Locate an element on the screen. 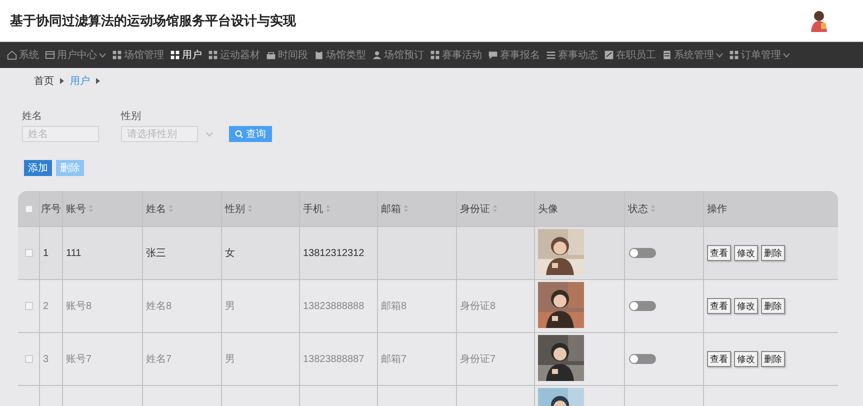 The height and width of the screenshot is (406, 863). search-icon is located at coordinates (239, 134).